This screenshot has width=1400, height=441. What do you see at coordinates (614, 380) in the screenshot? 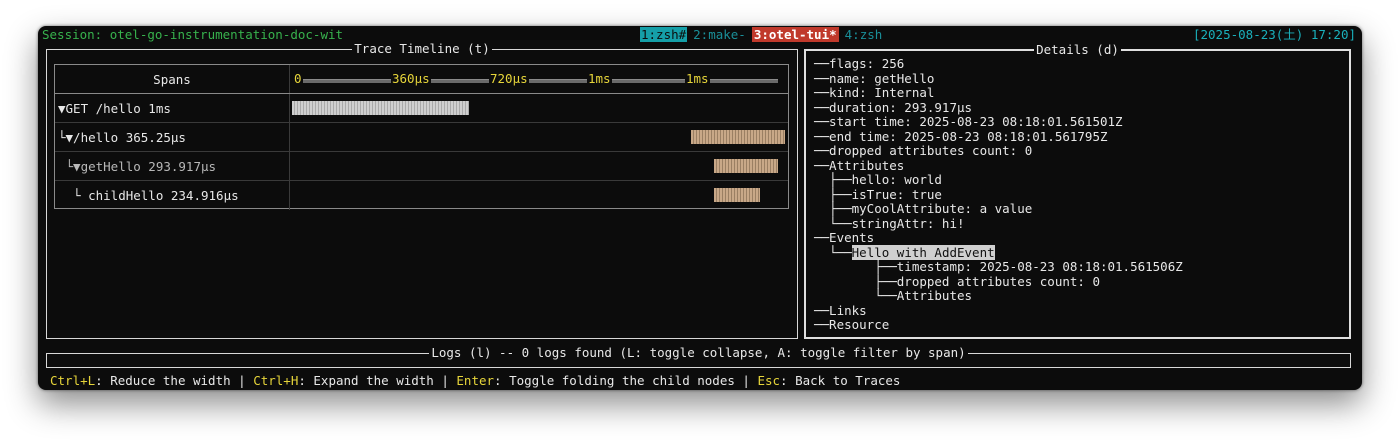
I see `key-hint-desc: : Toggle folding the child nodes` at bounding box center [614, 380].